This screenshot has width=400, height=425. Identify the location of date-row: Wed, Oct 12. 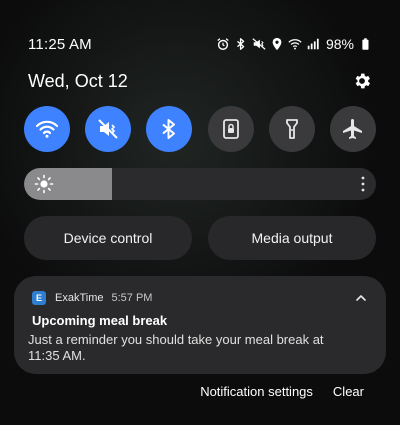
(200, 81).